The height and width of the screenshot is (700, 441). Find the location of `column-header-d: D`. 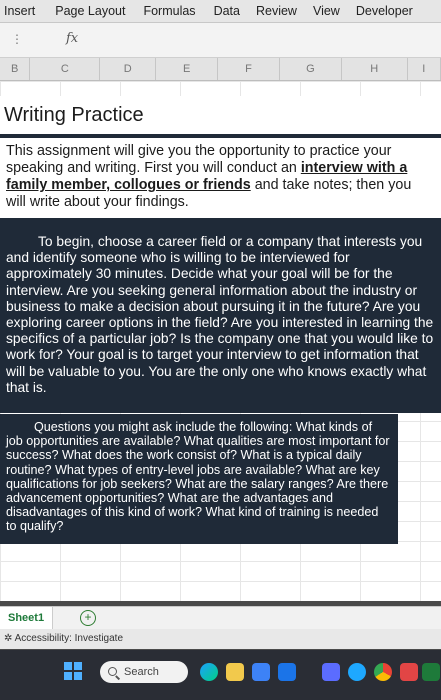

column-header-d: D is located at coordinates (128, 69).